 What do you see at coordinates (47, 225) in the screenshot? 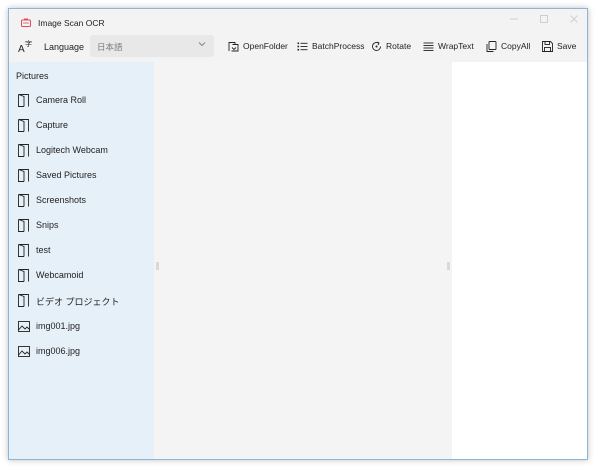
I see `sidebar-item-label: Snips` at bounding box center [47, 225].